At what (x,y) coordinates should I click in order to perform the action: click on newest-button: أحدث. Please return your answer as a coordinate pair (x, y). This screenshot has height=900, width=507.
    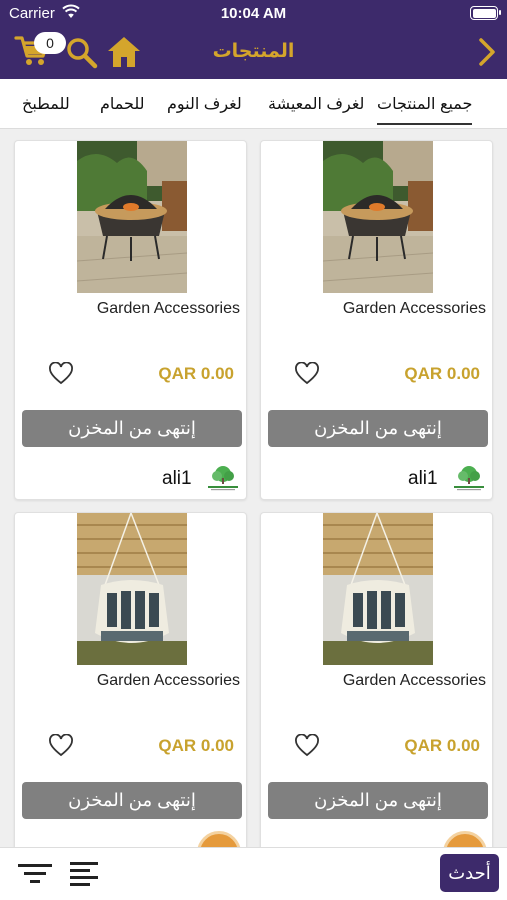
    Looking at the image, I should click on (469, 873).